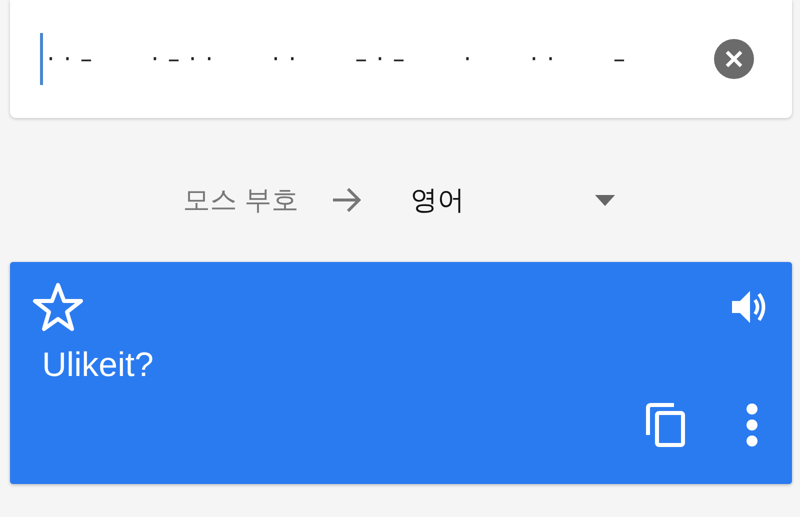  I want to click on more-icon, so click(752, 425).